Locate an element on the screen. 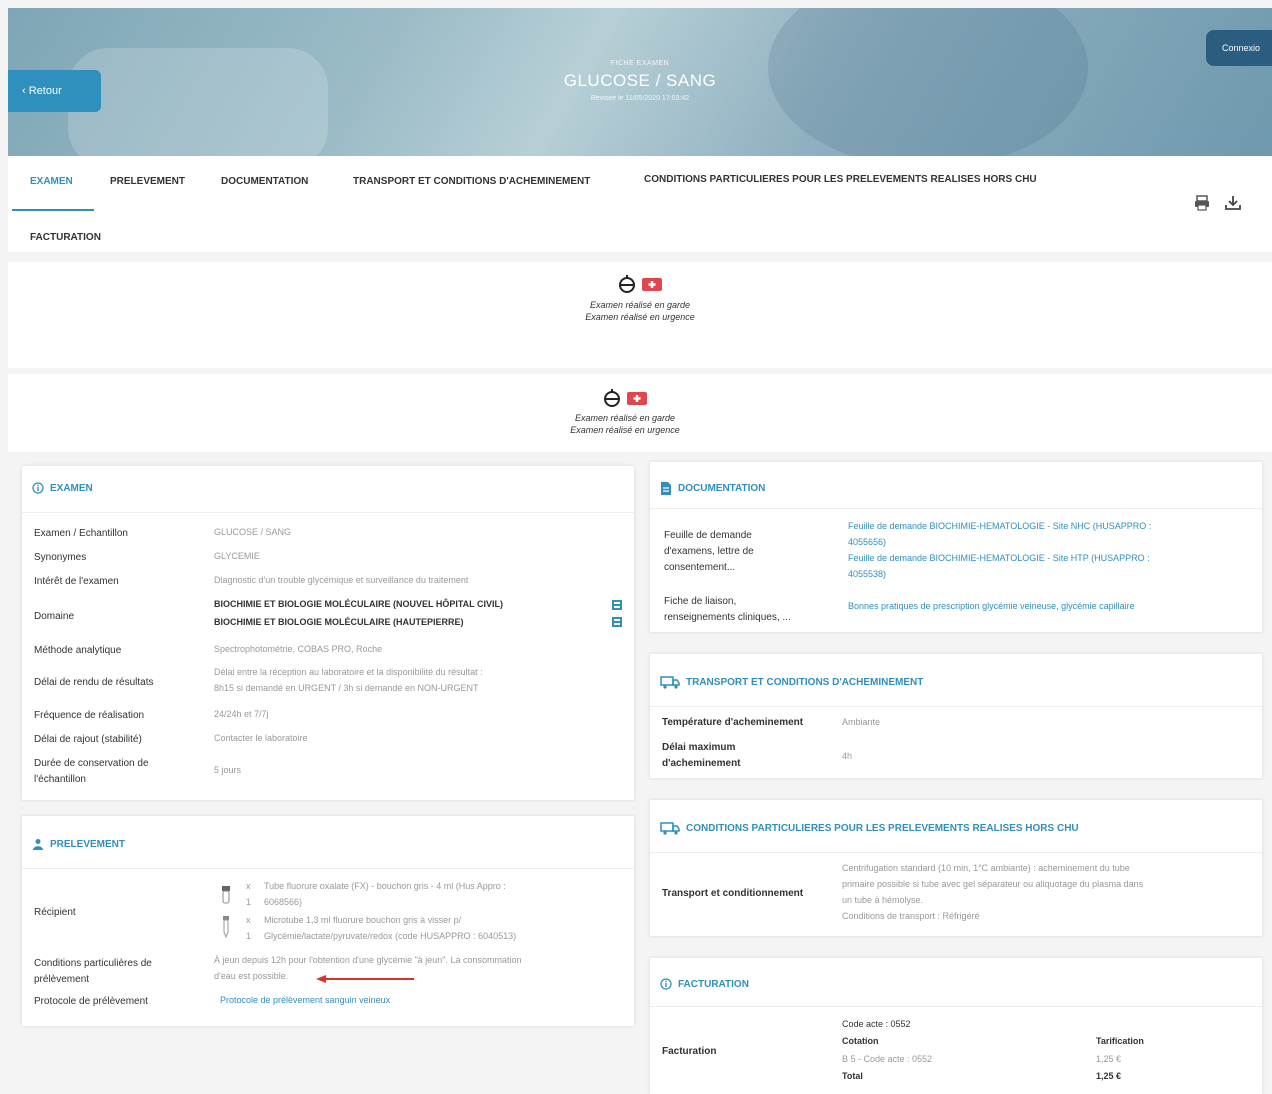  tab-prelevement: PRELEVEMENT is located at coordinates (147, 181).